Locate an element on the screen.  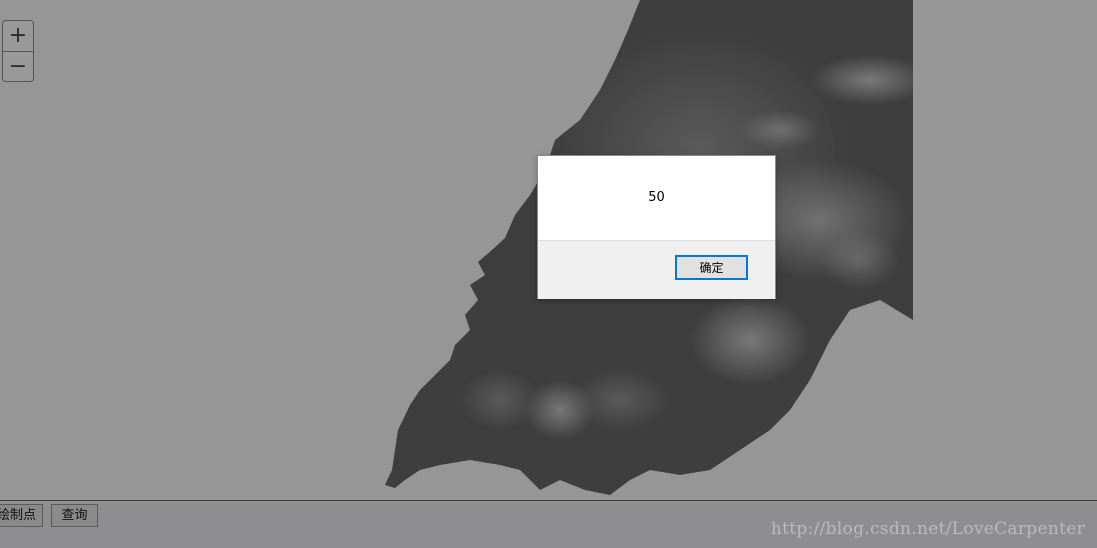
draw-point-button: 绘制点 is located at coordinates (21, 515).